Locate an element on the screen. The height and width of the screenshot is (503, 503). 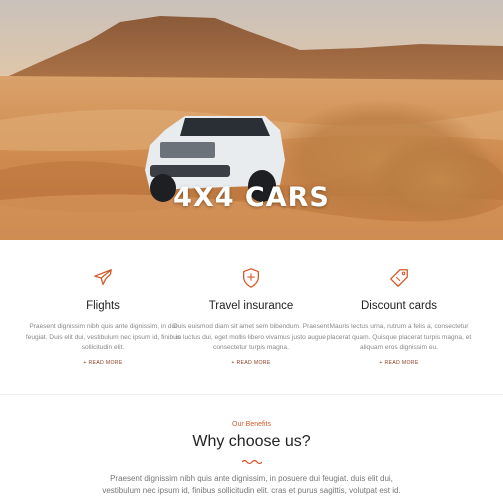
shield-icon is located at coordinates (251, 278).